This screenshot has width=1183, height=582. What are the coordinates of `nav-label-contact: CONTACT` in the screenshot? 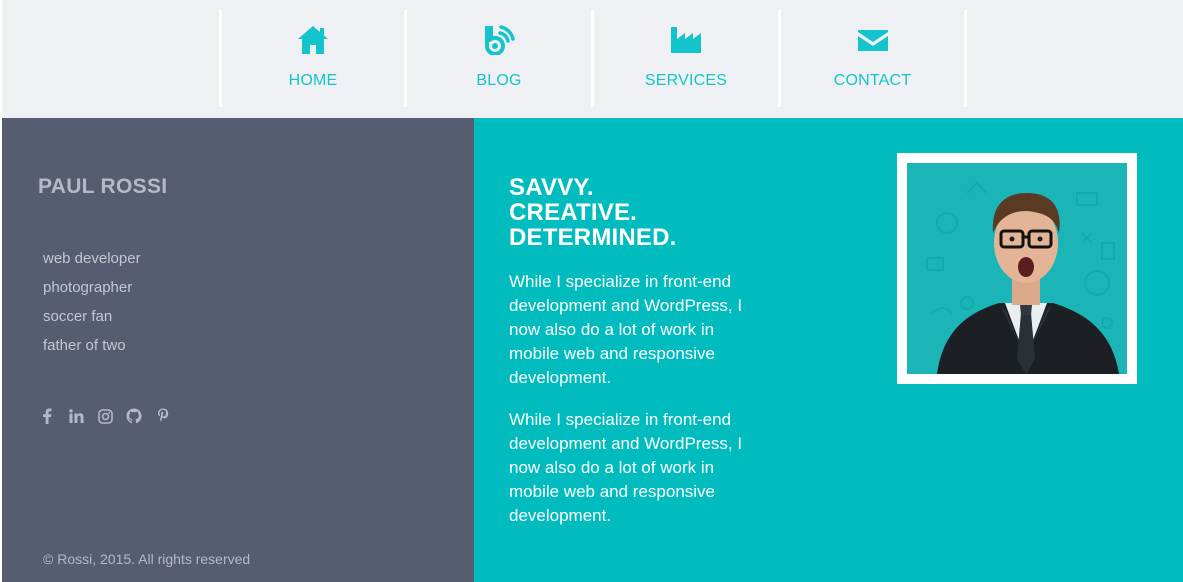 It's located at (872, 80).